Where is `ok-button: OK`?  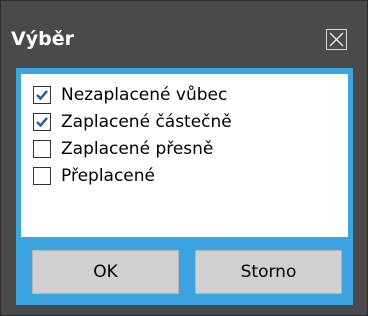
ok-button: OK is located at coordinates (105, 272).